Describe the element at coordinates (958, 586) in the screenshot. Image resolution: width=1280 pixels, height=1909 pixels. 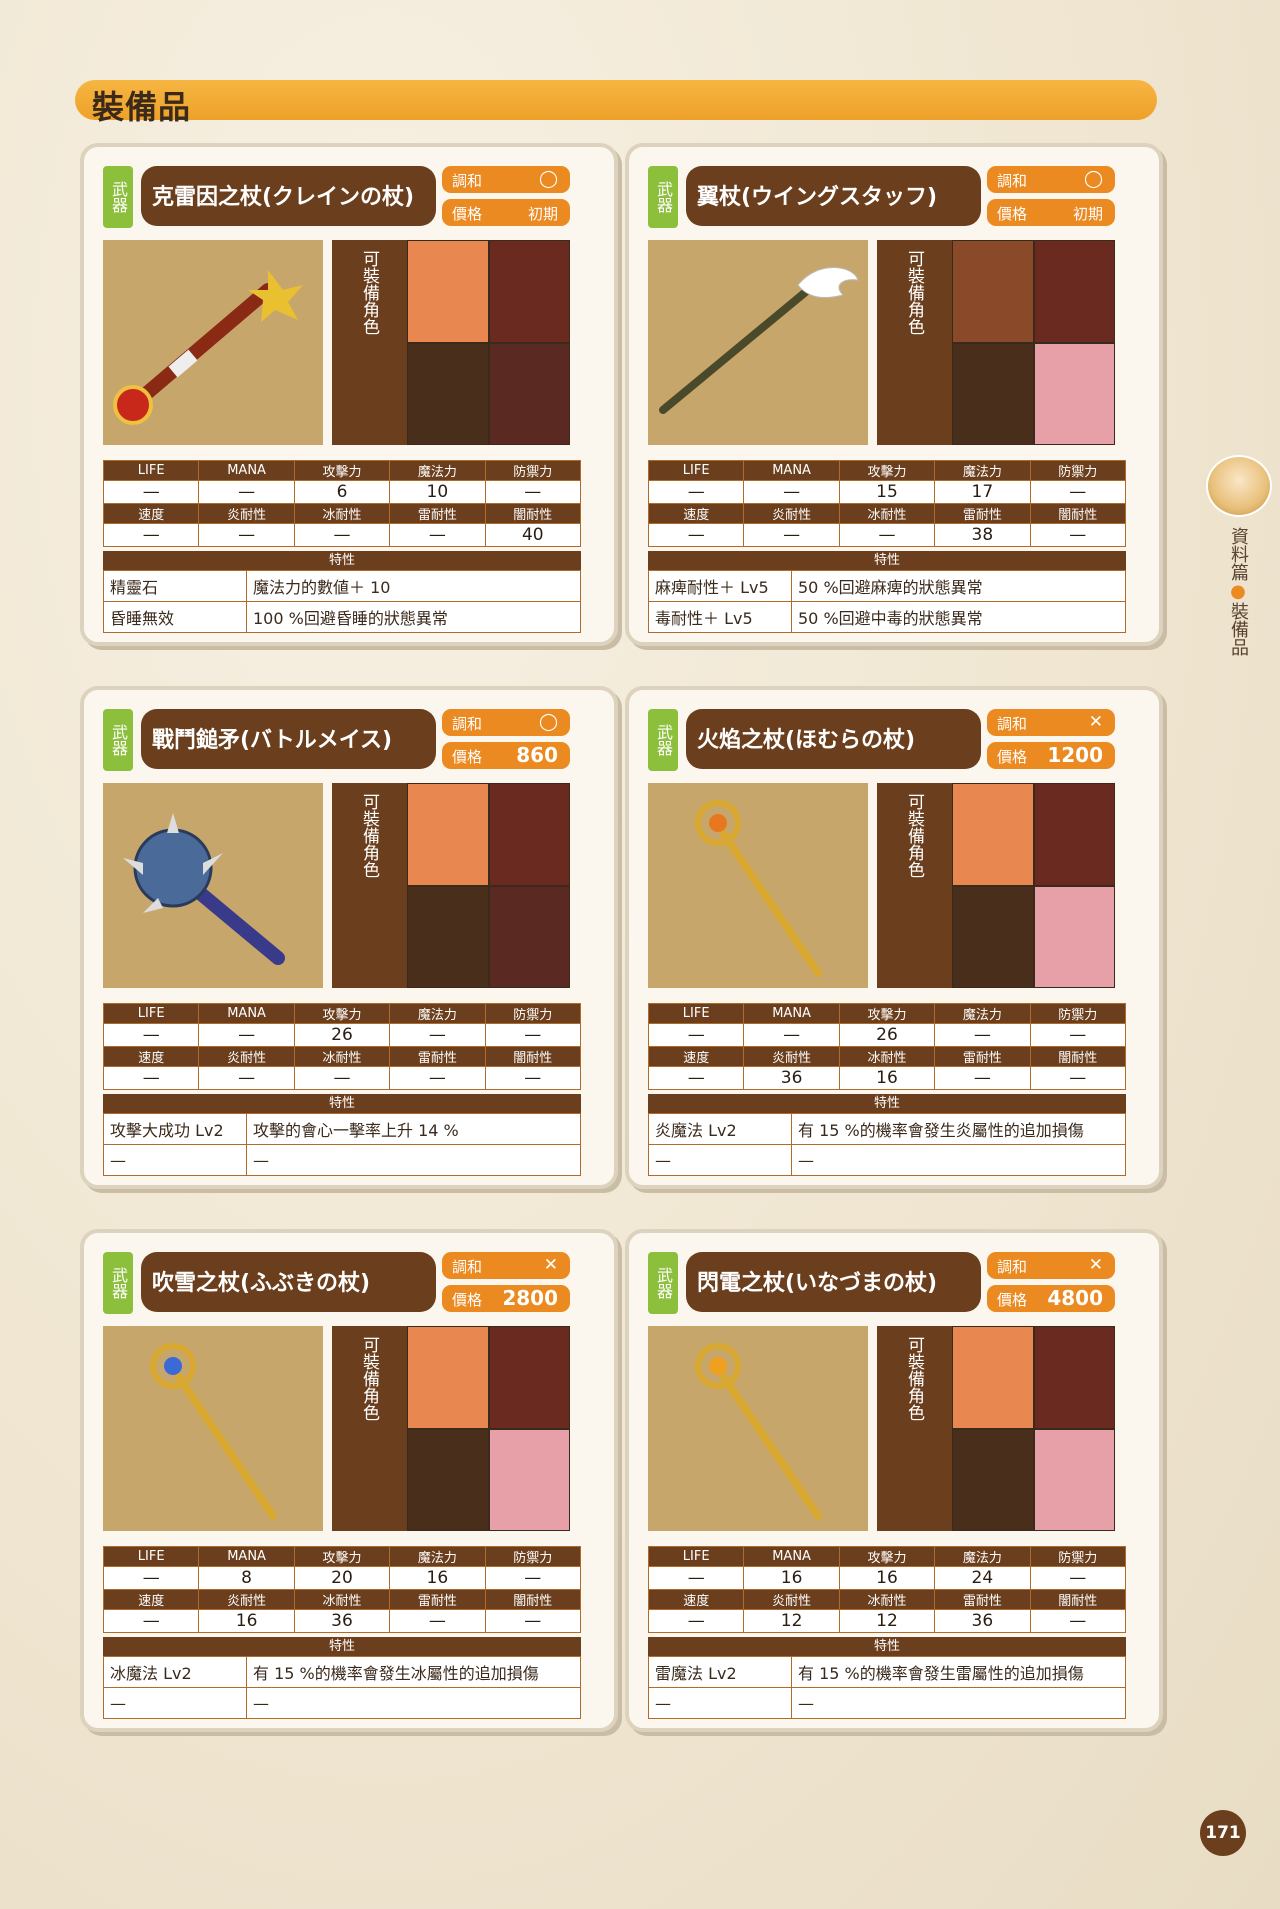
I see `trait-desc: 50 %回避麻痺的狀態異常` at that location.